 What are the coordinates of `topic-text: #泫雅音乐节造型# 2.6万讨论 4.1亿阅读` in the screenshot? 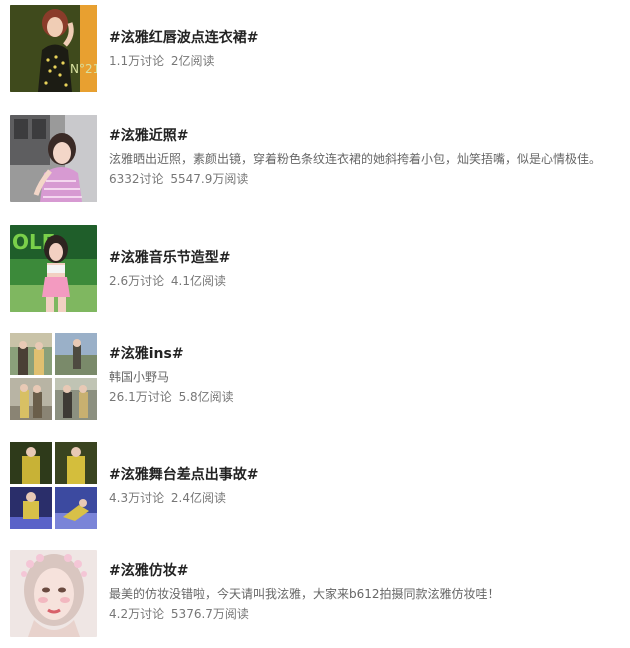 It's located at (364, 269).